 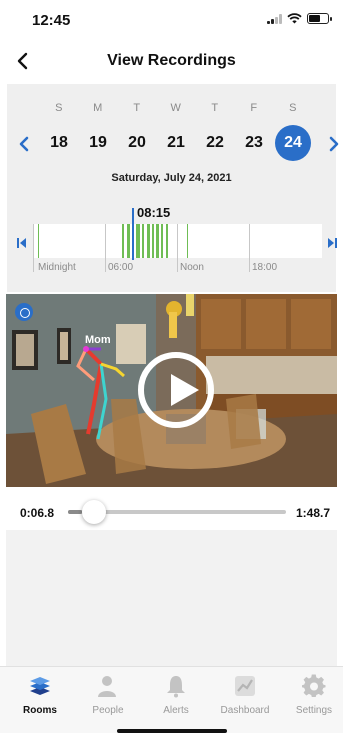 I want to click on camera-icon, so click(x=24, y=312).